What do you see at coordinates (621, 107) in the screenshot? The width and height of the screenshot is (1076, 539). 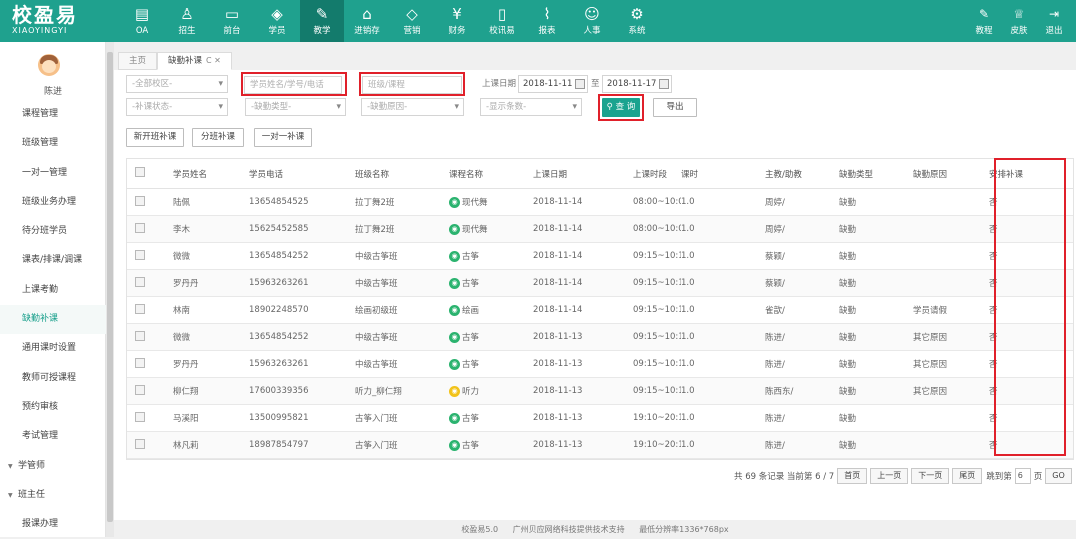 I see `search-button: ⚲ 查 询` at bounding box center [621, 107].